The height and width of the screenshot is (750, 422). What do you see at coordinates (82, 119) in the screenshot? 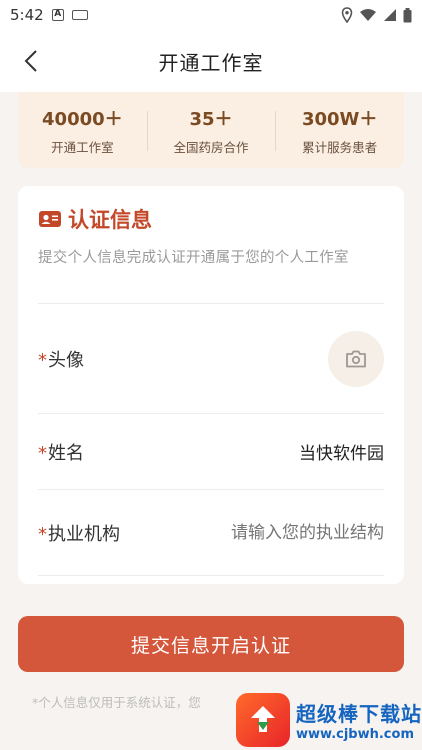
I see `stat-value: 40000＋` at bounding box center [82, 119].